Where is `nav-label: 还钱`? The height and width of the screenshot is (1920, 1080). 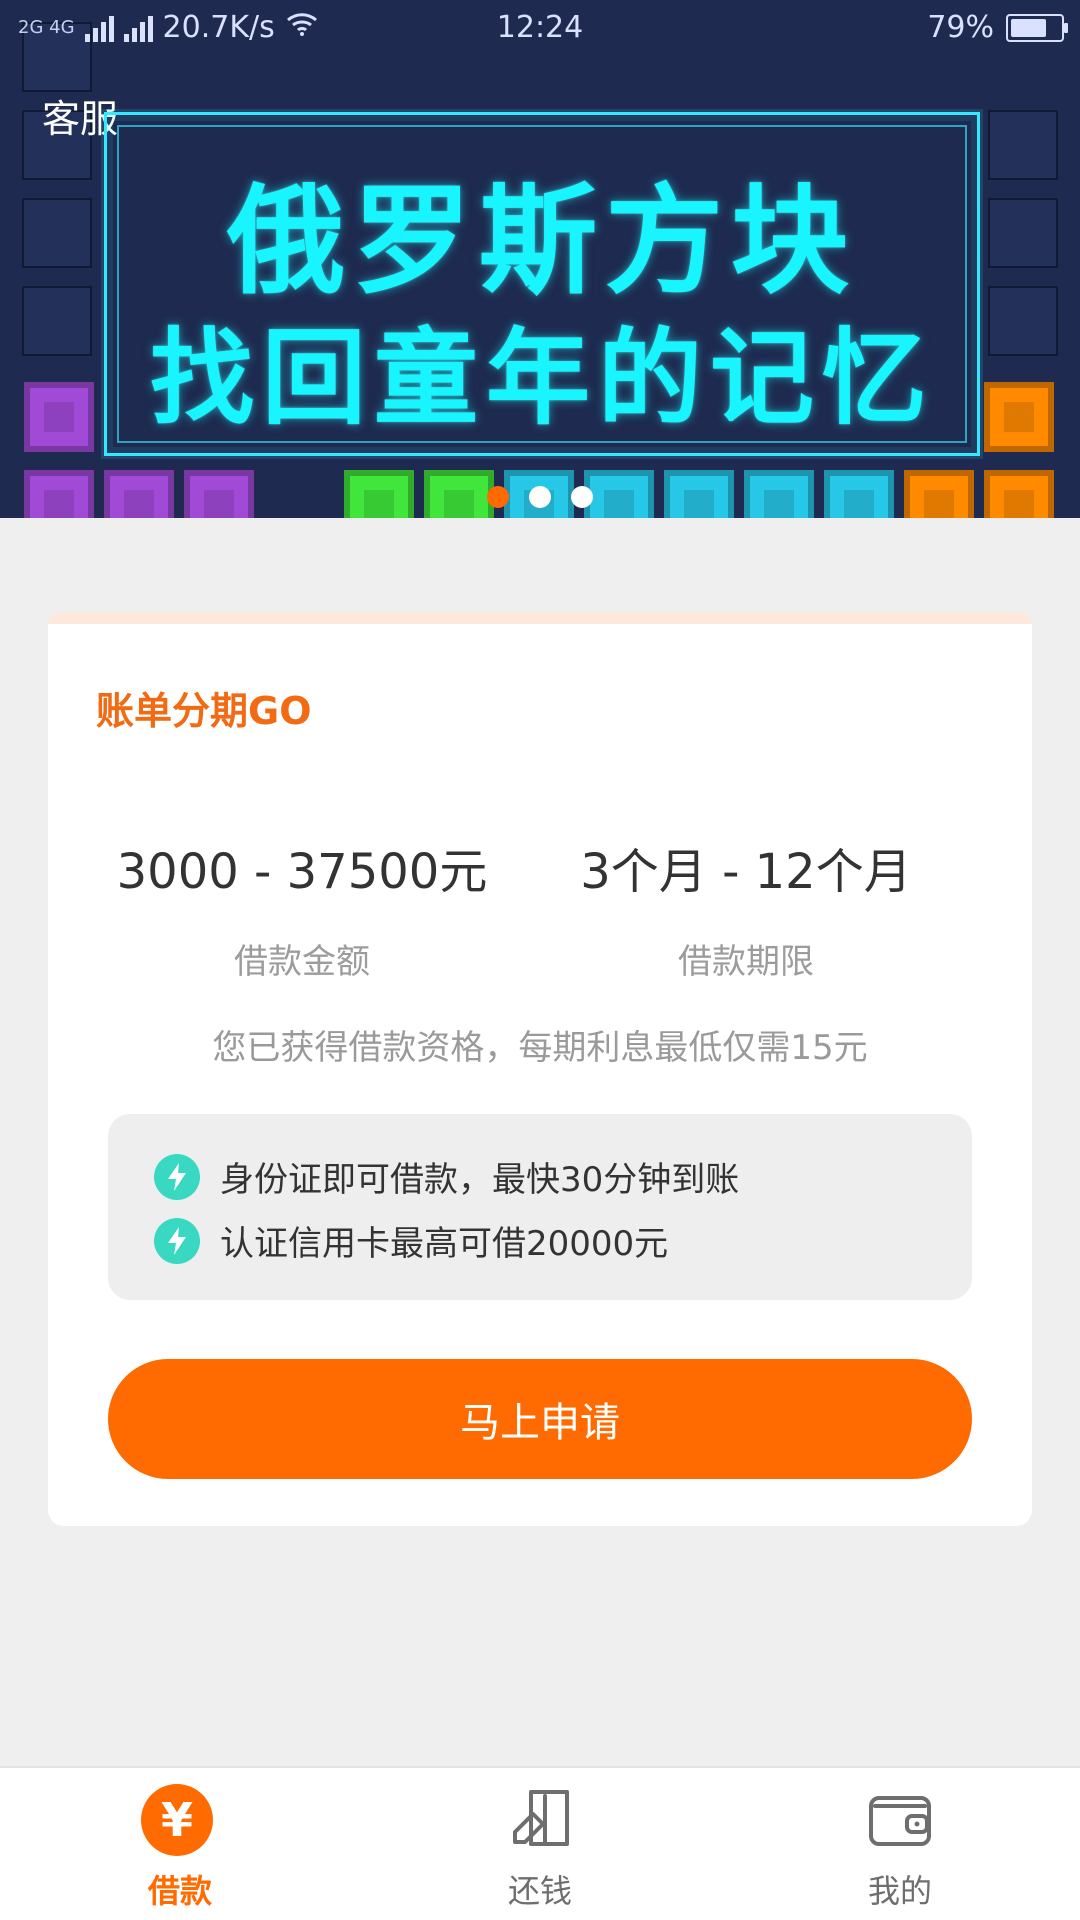 nav-label: 还钱 is located at coordinates (539, 1891).